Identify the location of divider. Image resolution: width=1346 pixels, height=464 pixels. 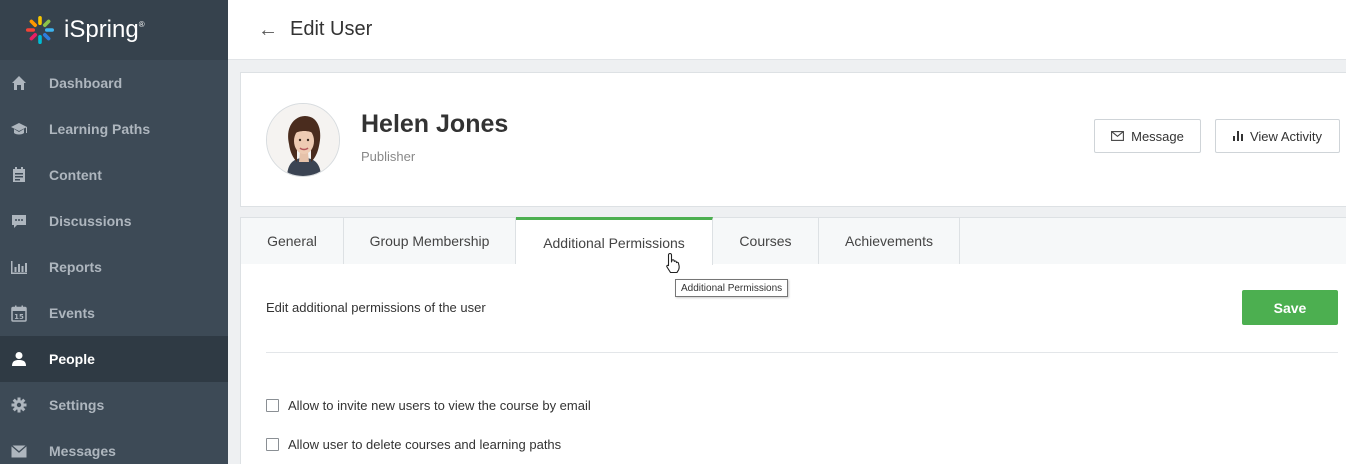
(802, 352).